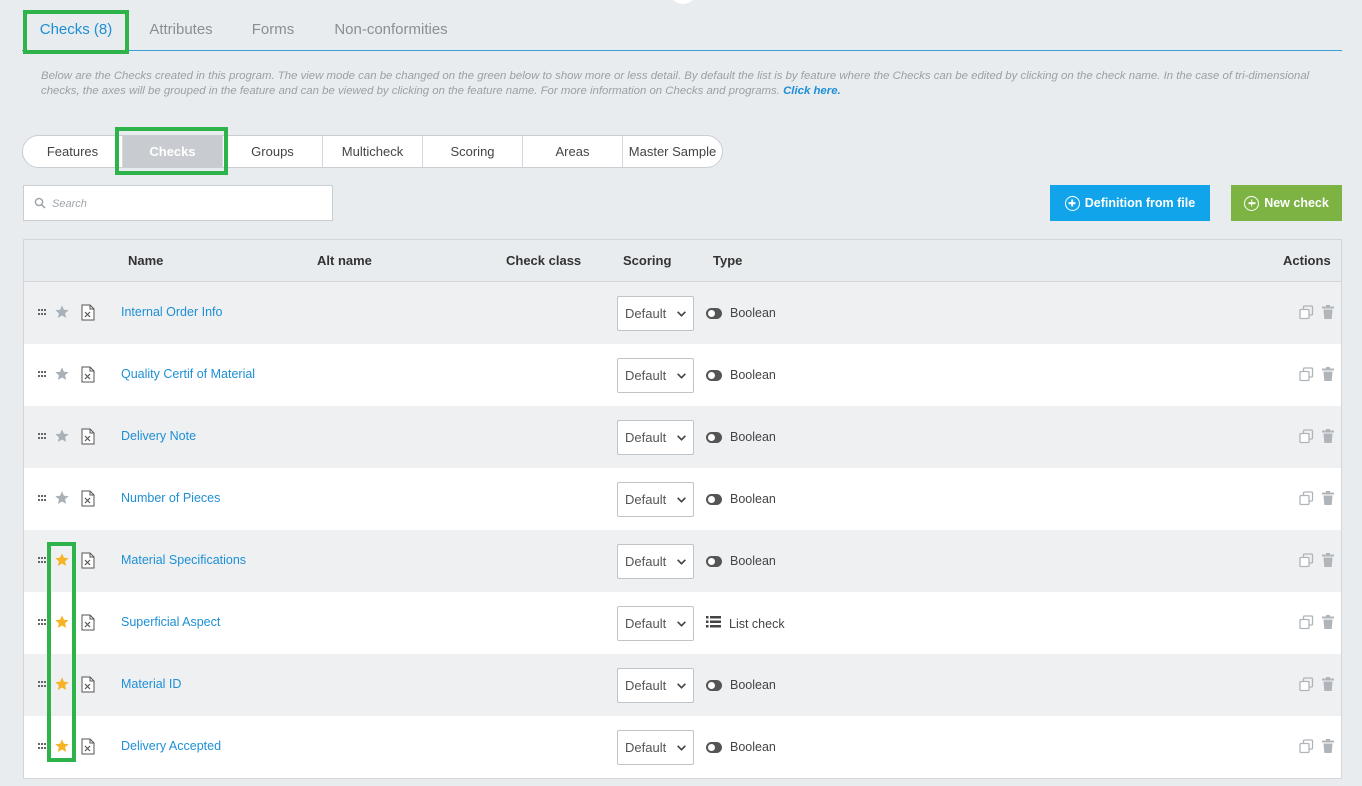  What do you see at coordinates (273, 151) in the screenshot?
I see `view-mode-groups: Groups` at bounding box center [273, 151].